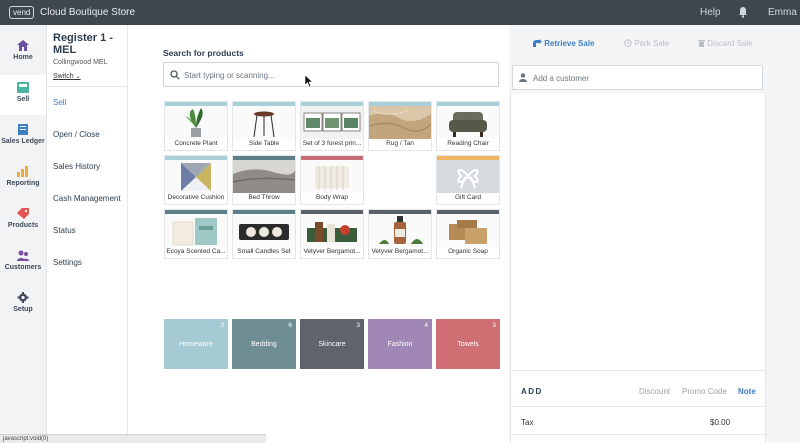 Image resolution: width=800 pixels, height=443 pixels. What do you see at coordinates (643, 78) in the screenshot?
I see `customer-input` at bounding box center [643, 78].